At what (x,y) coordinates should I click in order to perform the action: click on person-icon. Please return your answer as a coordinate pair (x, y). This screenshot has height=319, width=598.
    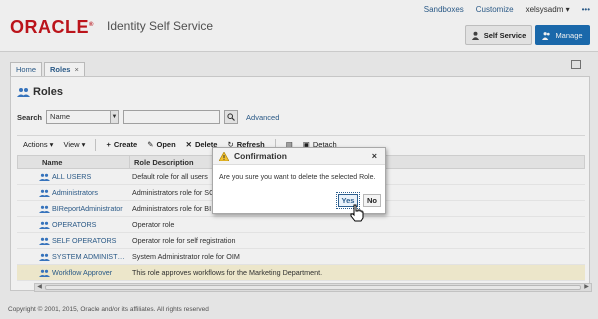
    Looking at the image, I should click on (475, 35).